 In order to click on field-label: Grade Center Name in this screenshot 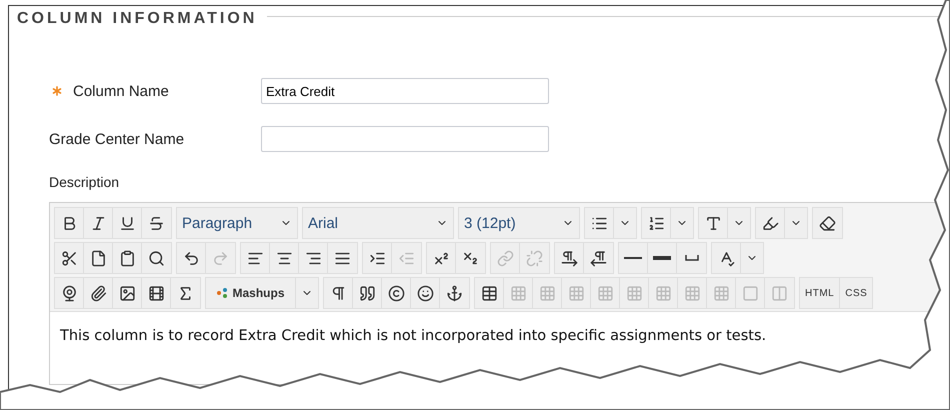, I will do `click(116, 139)`.